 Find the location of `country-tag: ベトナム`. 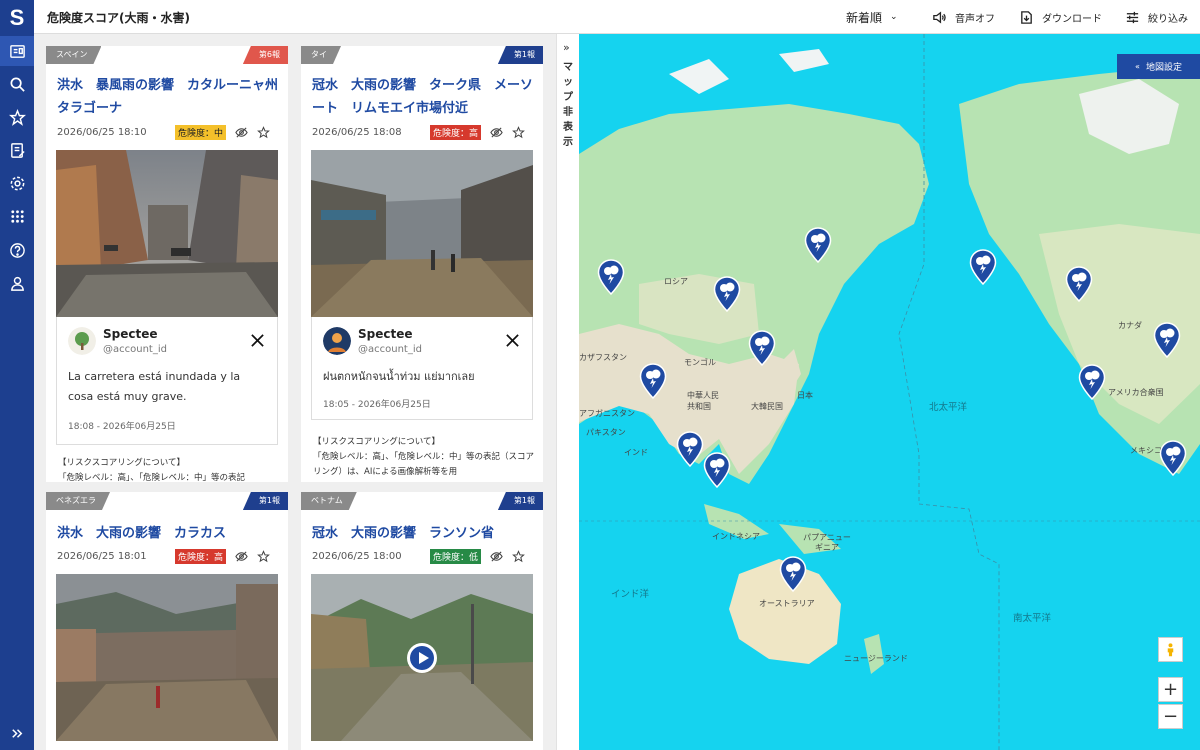

country-tag: ベトナム is located at coordinates (329, 501).